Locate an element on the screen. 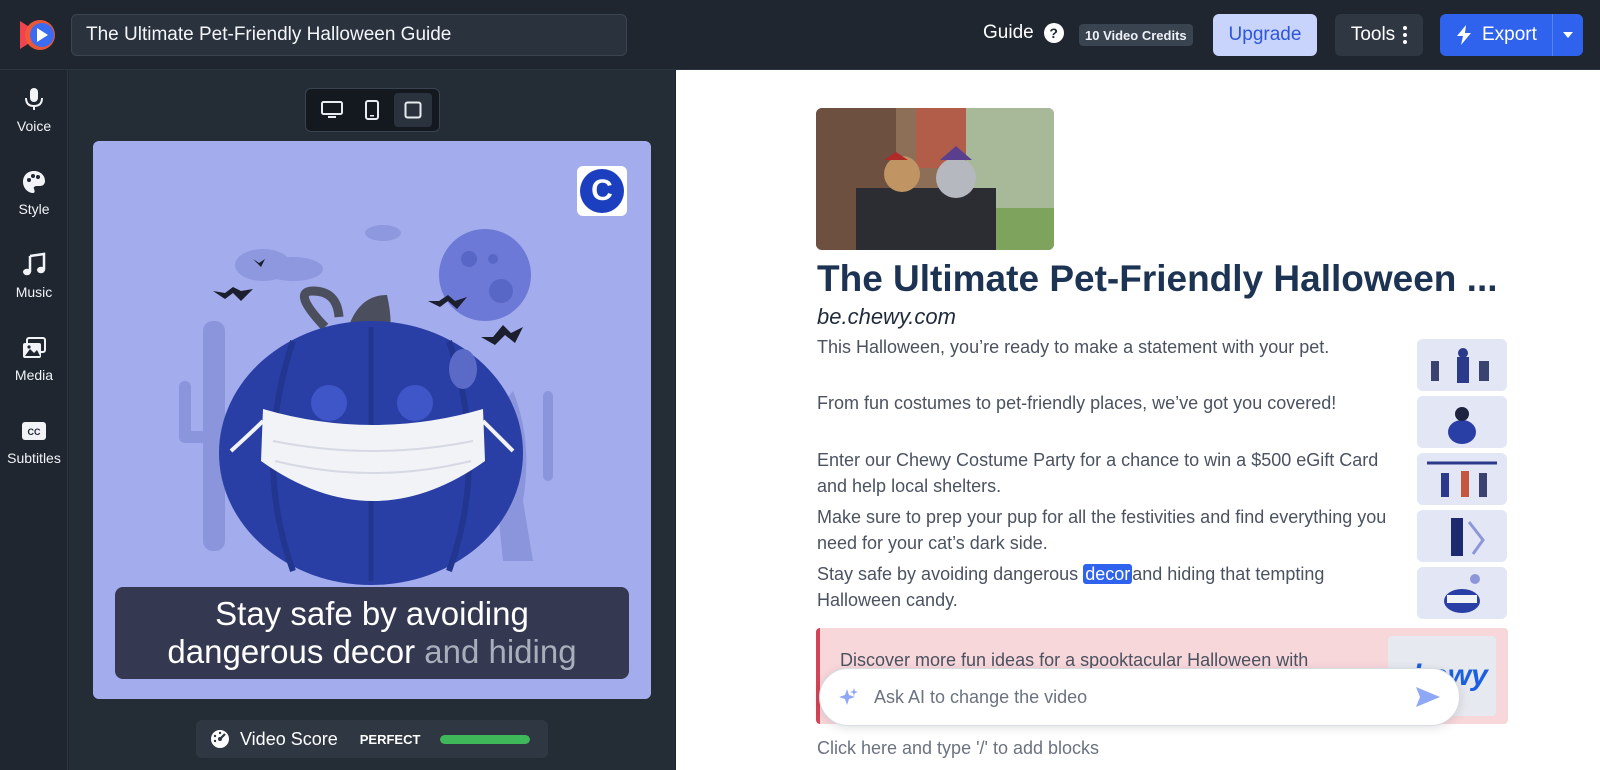 The height and width of the screenshot is (770, 1600). view-mode-square-button is located at coordinates (412, 110).